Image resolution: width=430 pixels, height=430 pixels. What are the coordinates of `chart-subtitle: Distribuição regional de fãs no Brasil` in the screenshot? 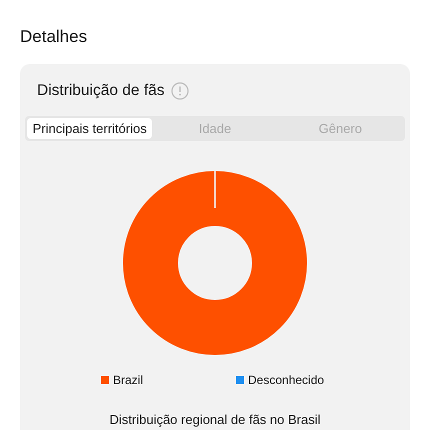 It's located at (215, 419).